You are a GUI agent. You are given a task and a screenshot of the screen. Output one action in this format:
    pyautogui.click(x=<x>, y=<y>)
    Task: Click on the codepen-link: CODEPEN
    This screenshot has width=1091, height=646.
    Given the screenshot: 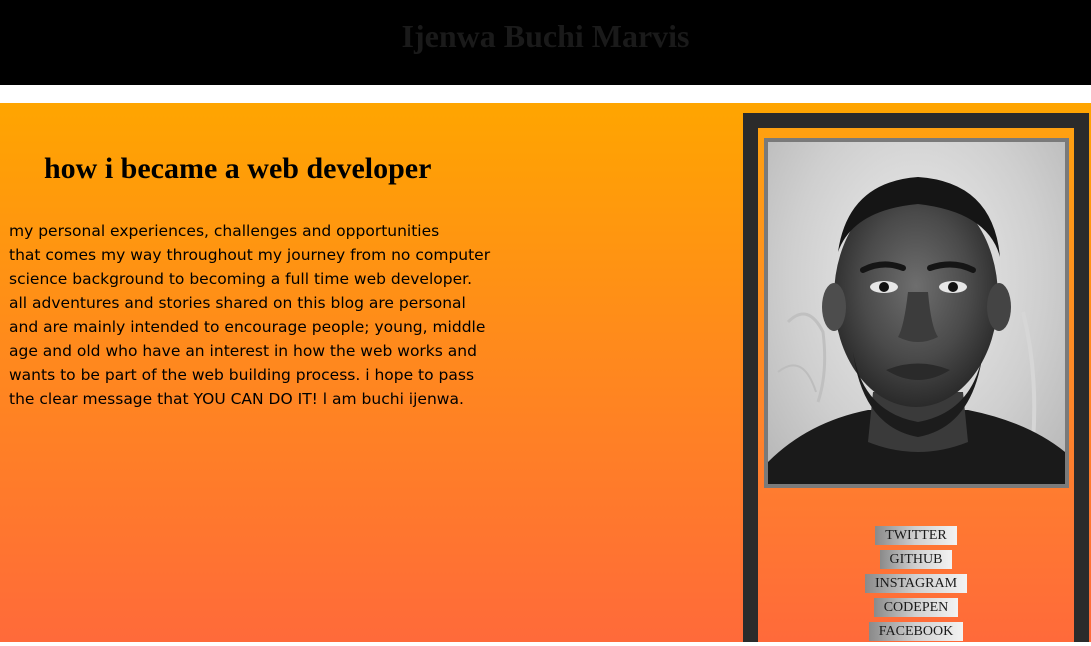 What is the action you would take?
    pyautogui.click(x=916, y=607)
    